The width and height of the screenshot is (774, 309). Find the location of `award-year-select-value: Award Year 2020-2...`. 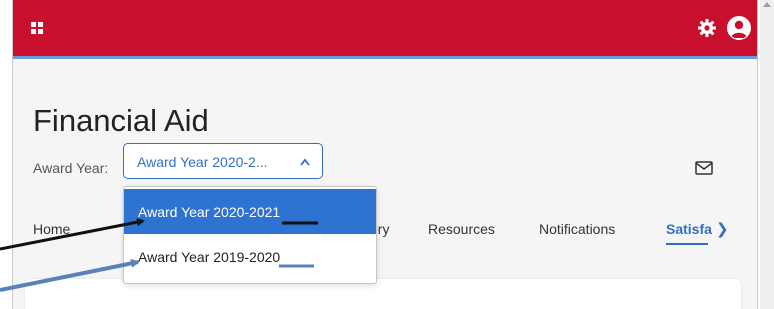

award-year-select-value: Award Year 2020-2... is located at coordinates (202, 162).